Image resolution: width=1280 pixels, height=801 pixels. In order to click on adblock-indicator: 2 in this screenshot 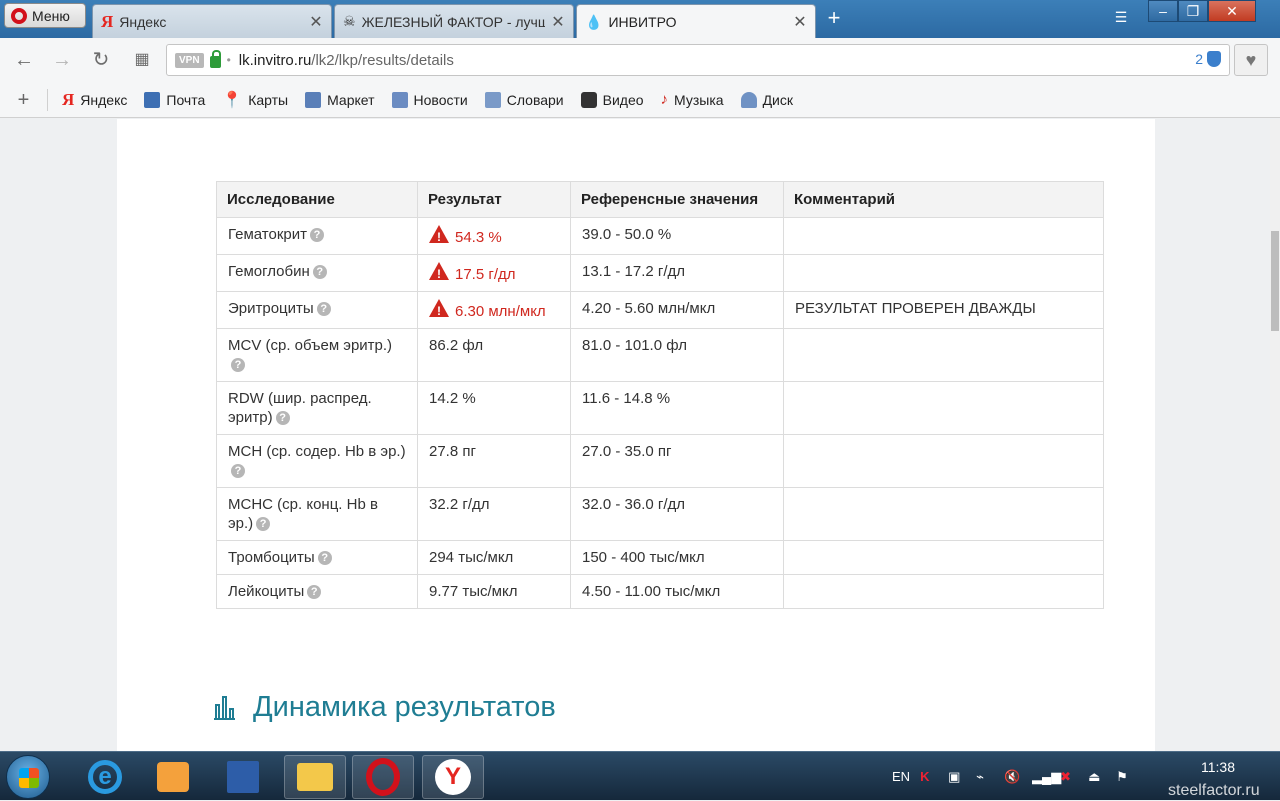, I will do `click(1208, 59)`.